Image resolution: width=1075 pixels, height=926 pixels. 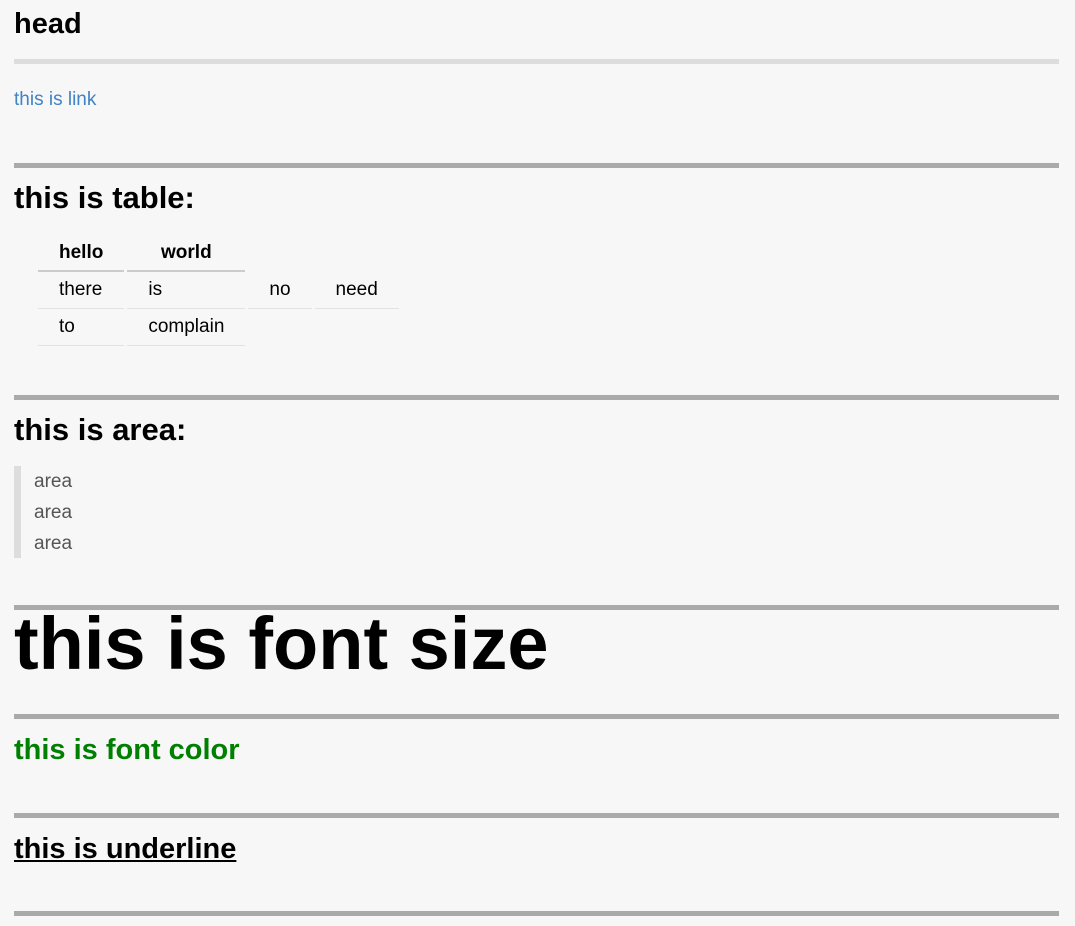 I want to click on table-header-row: hello world, so click(x=218, y=254).